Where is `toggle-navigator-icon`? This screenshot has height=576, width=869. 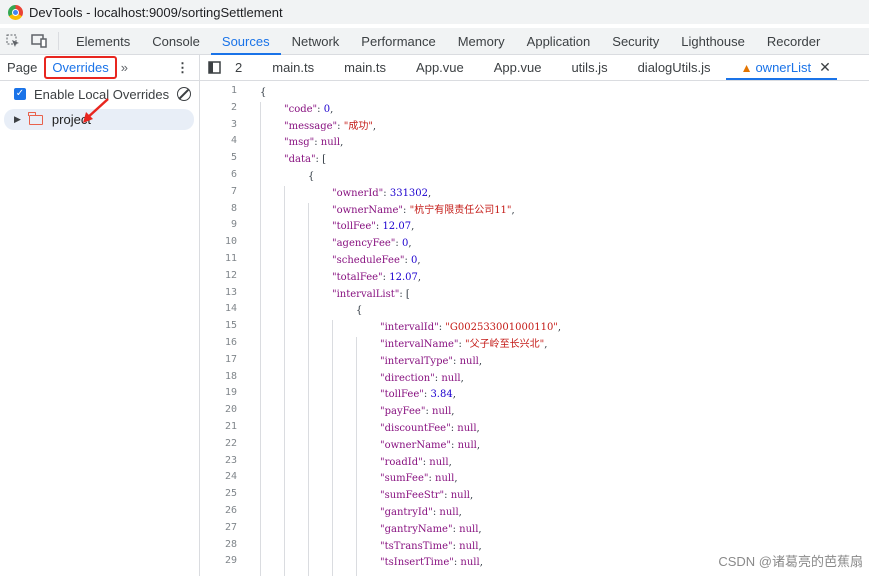 toggle-navigator-icon is located at coordinates (213, 67).